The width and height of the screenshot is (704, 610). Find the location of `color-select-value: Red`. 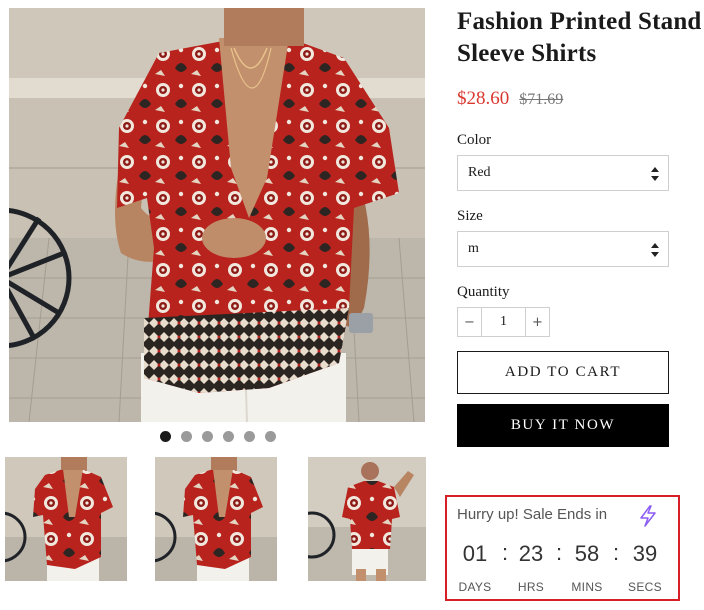

color-select-value: Red is located at coordinates (479, 172).